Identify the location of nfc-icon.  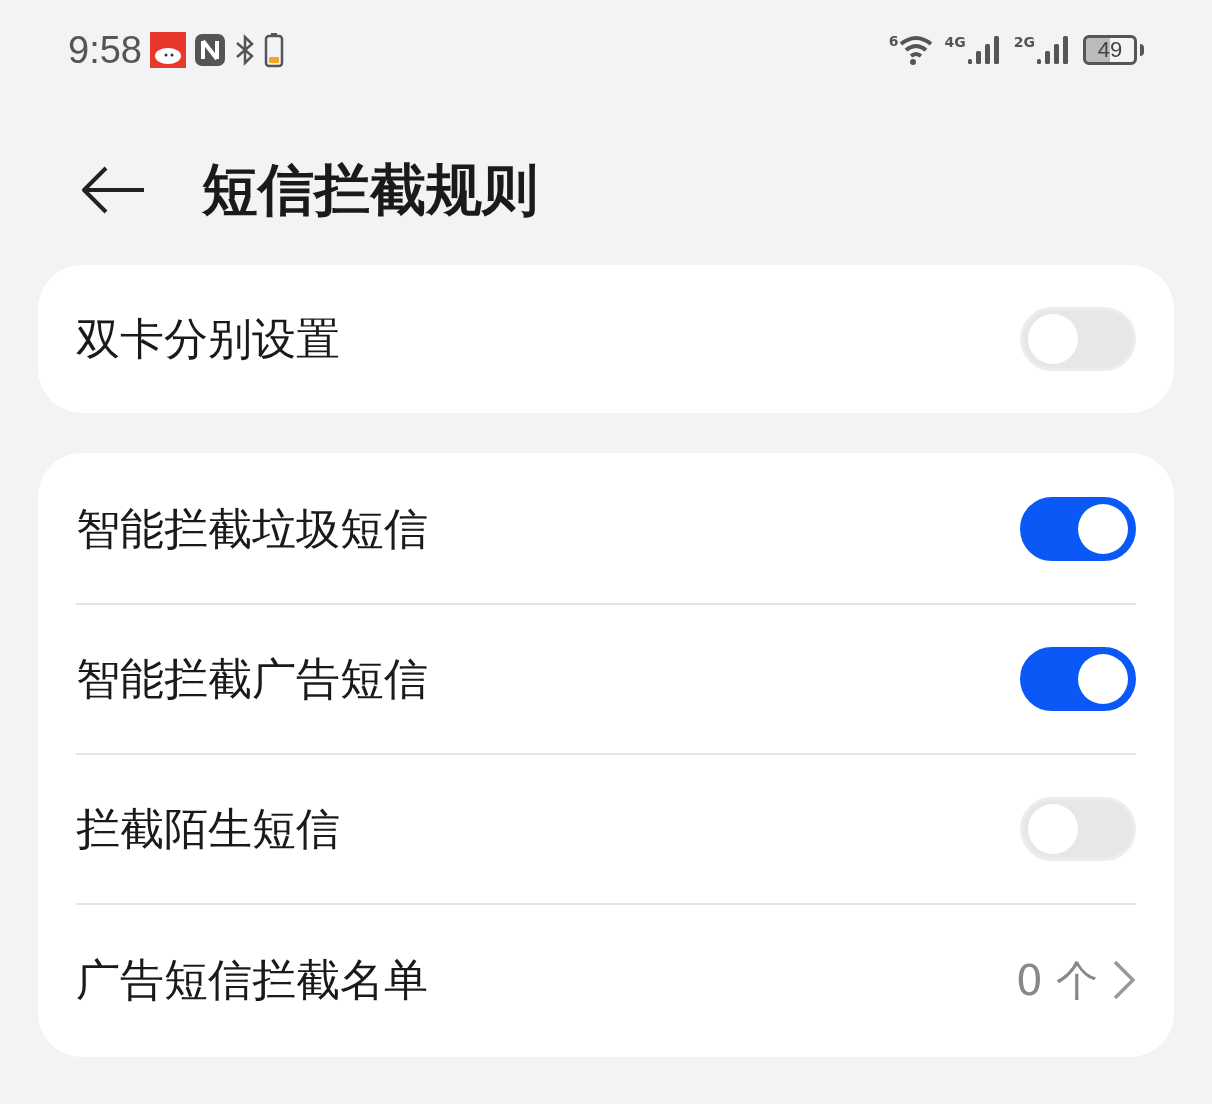
(209, 50).